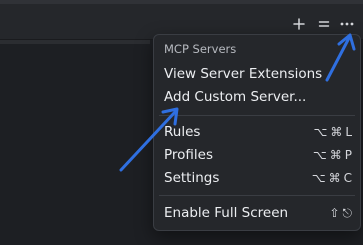 The width and height of the screenshot is (363, 245). I want to click on menu-item-label: Profiles, so click(189, 155).